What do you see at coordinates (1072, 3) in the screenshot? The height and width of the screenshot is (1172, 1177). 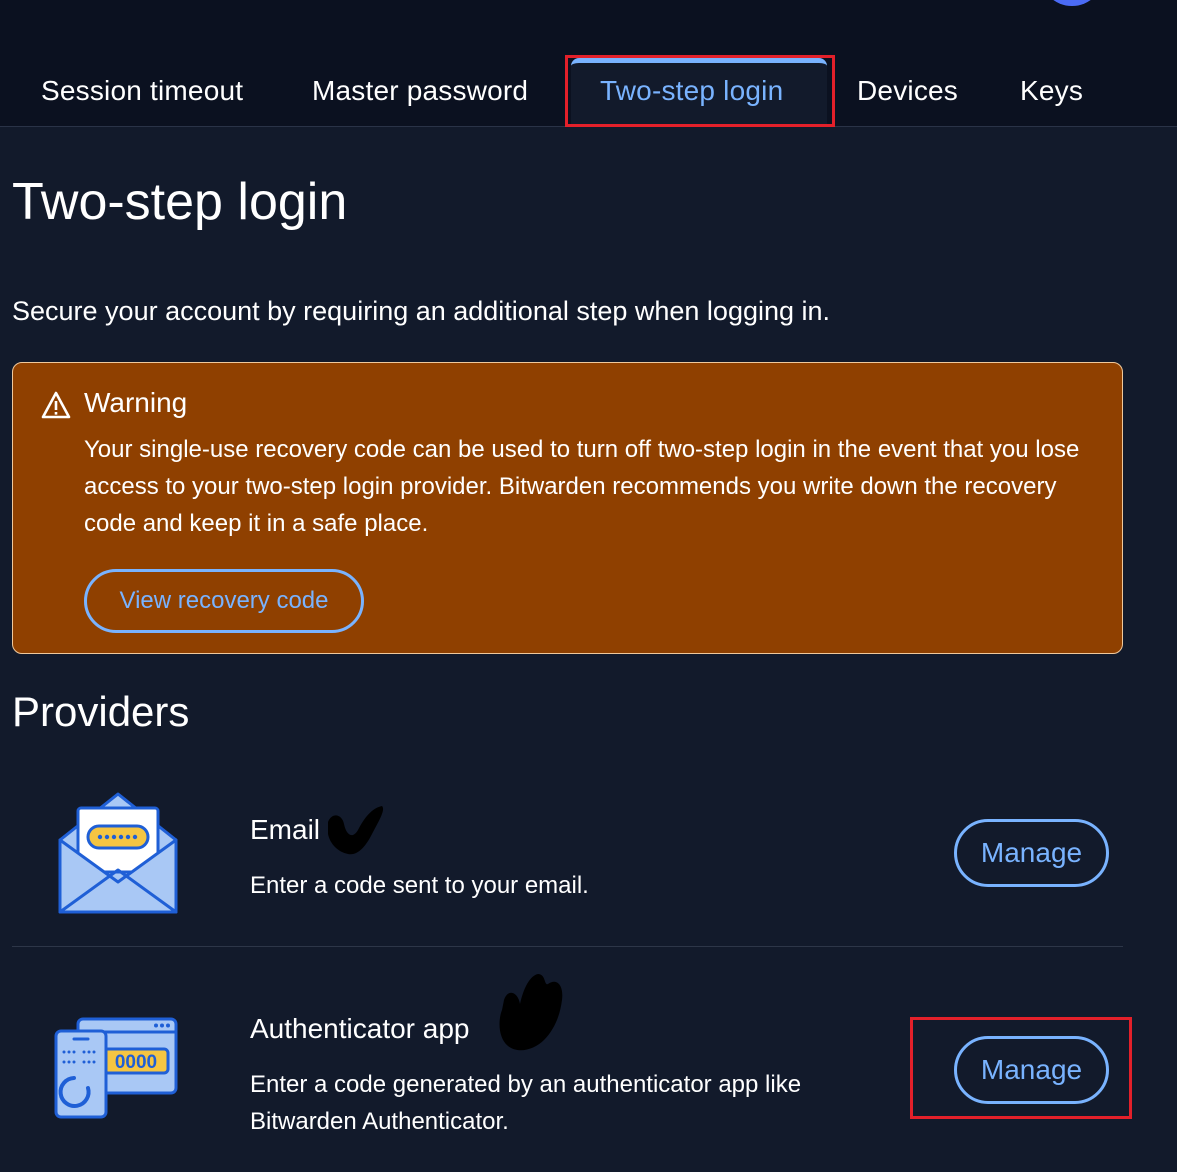 I see `user-avatar` at bounding box center [1072, 3].